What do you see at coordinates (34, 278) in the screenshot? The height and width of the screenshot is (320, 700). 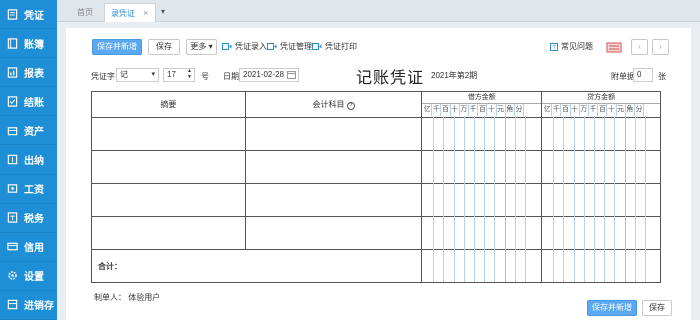 I see `sidebar-item-label: 设置` at bounding box center [34, 278].